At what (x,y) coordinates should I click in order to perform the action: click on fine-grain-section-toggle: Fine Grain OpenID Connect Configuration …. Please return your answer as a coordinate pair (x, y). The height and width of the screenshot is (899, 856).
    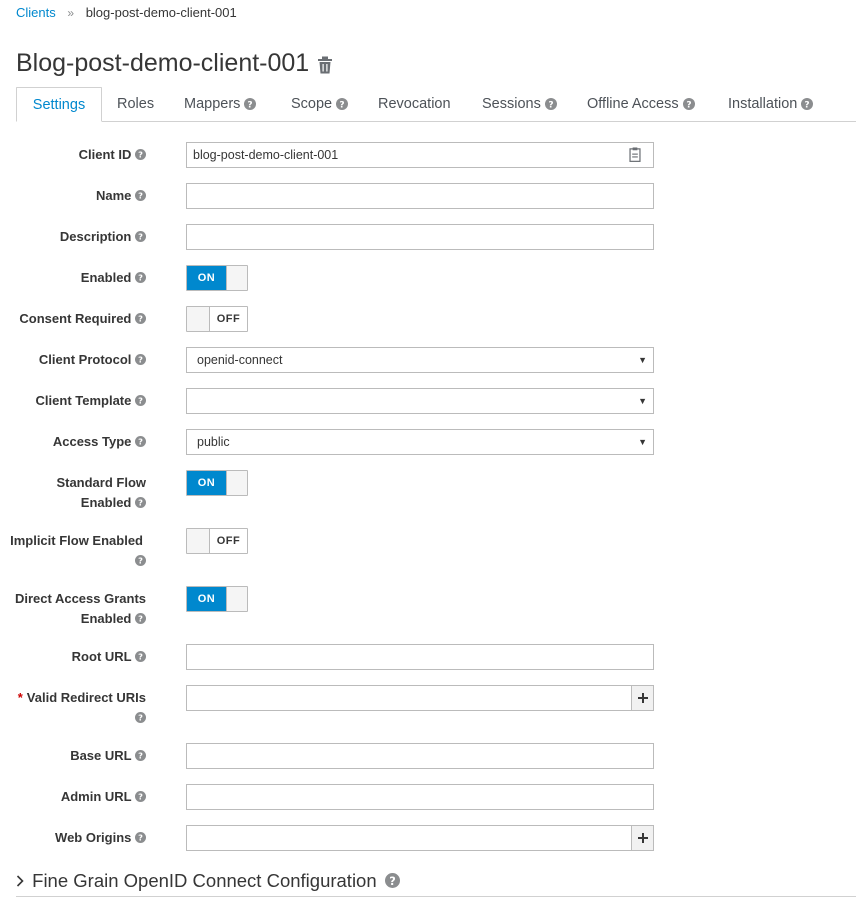
    Looking at the image, I should click on (208, 881).